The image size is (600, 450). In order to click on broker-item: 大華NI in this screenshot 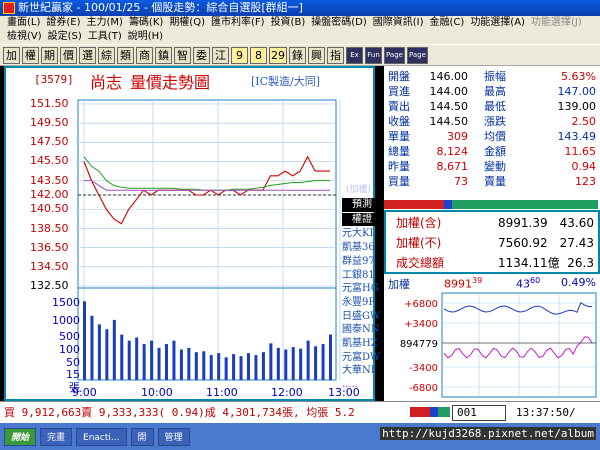, I will do `click(362, 371)`.